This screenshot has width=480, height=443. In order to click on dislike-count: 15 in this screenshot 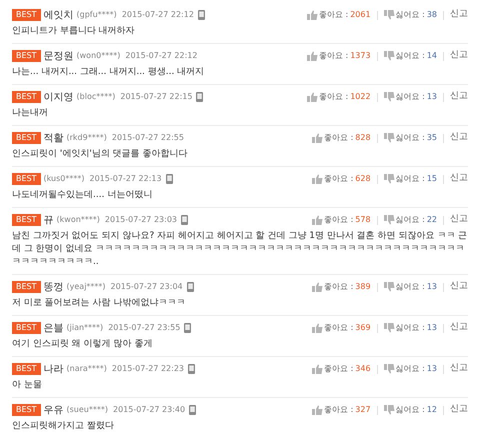, I will do `click(431, 179)`.